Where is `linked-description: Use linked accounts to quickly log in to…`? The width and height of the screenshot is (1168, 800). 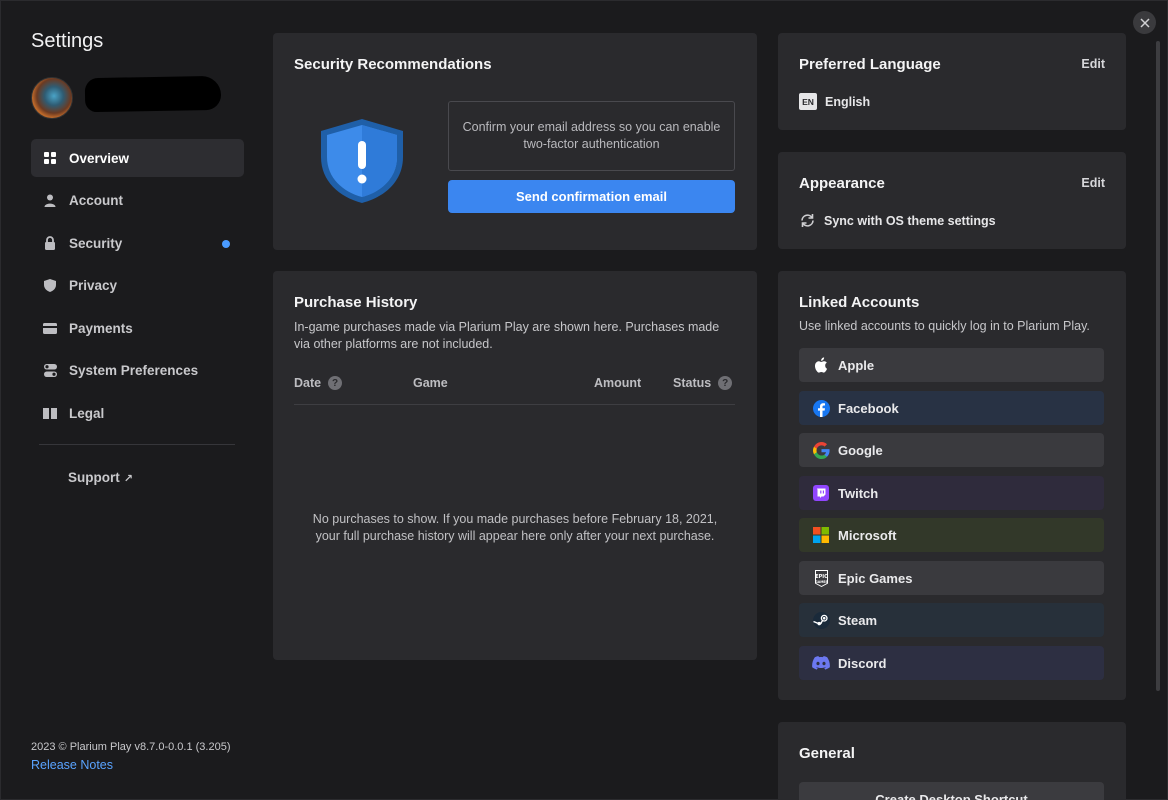
linked-description: Use linked accounts to quickly log in to… is located at coordinates (944, 326).